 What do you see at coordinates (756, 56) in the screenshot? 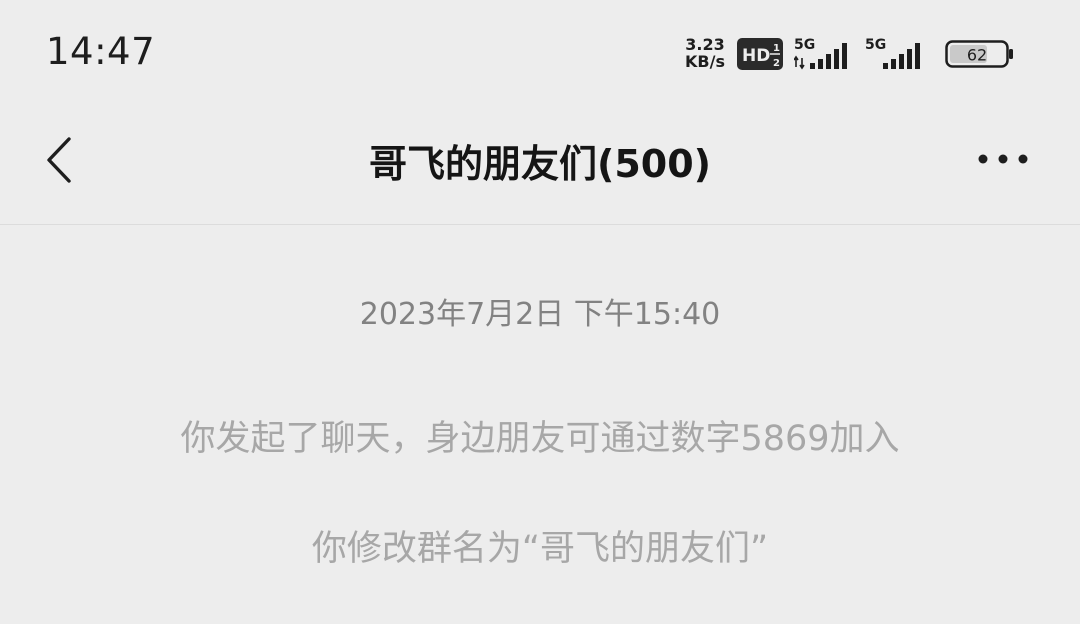
I see `hd-label: HD` at bounding box center [756, 56].